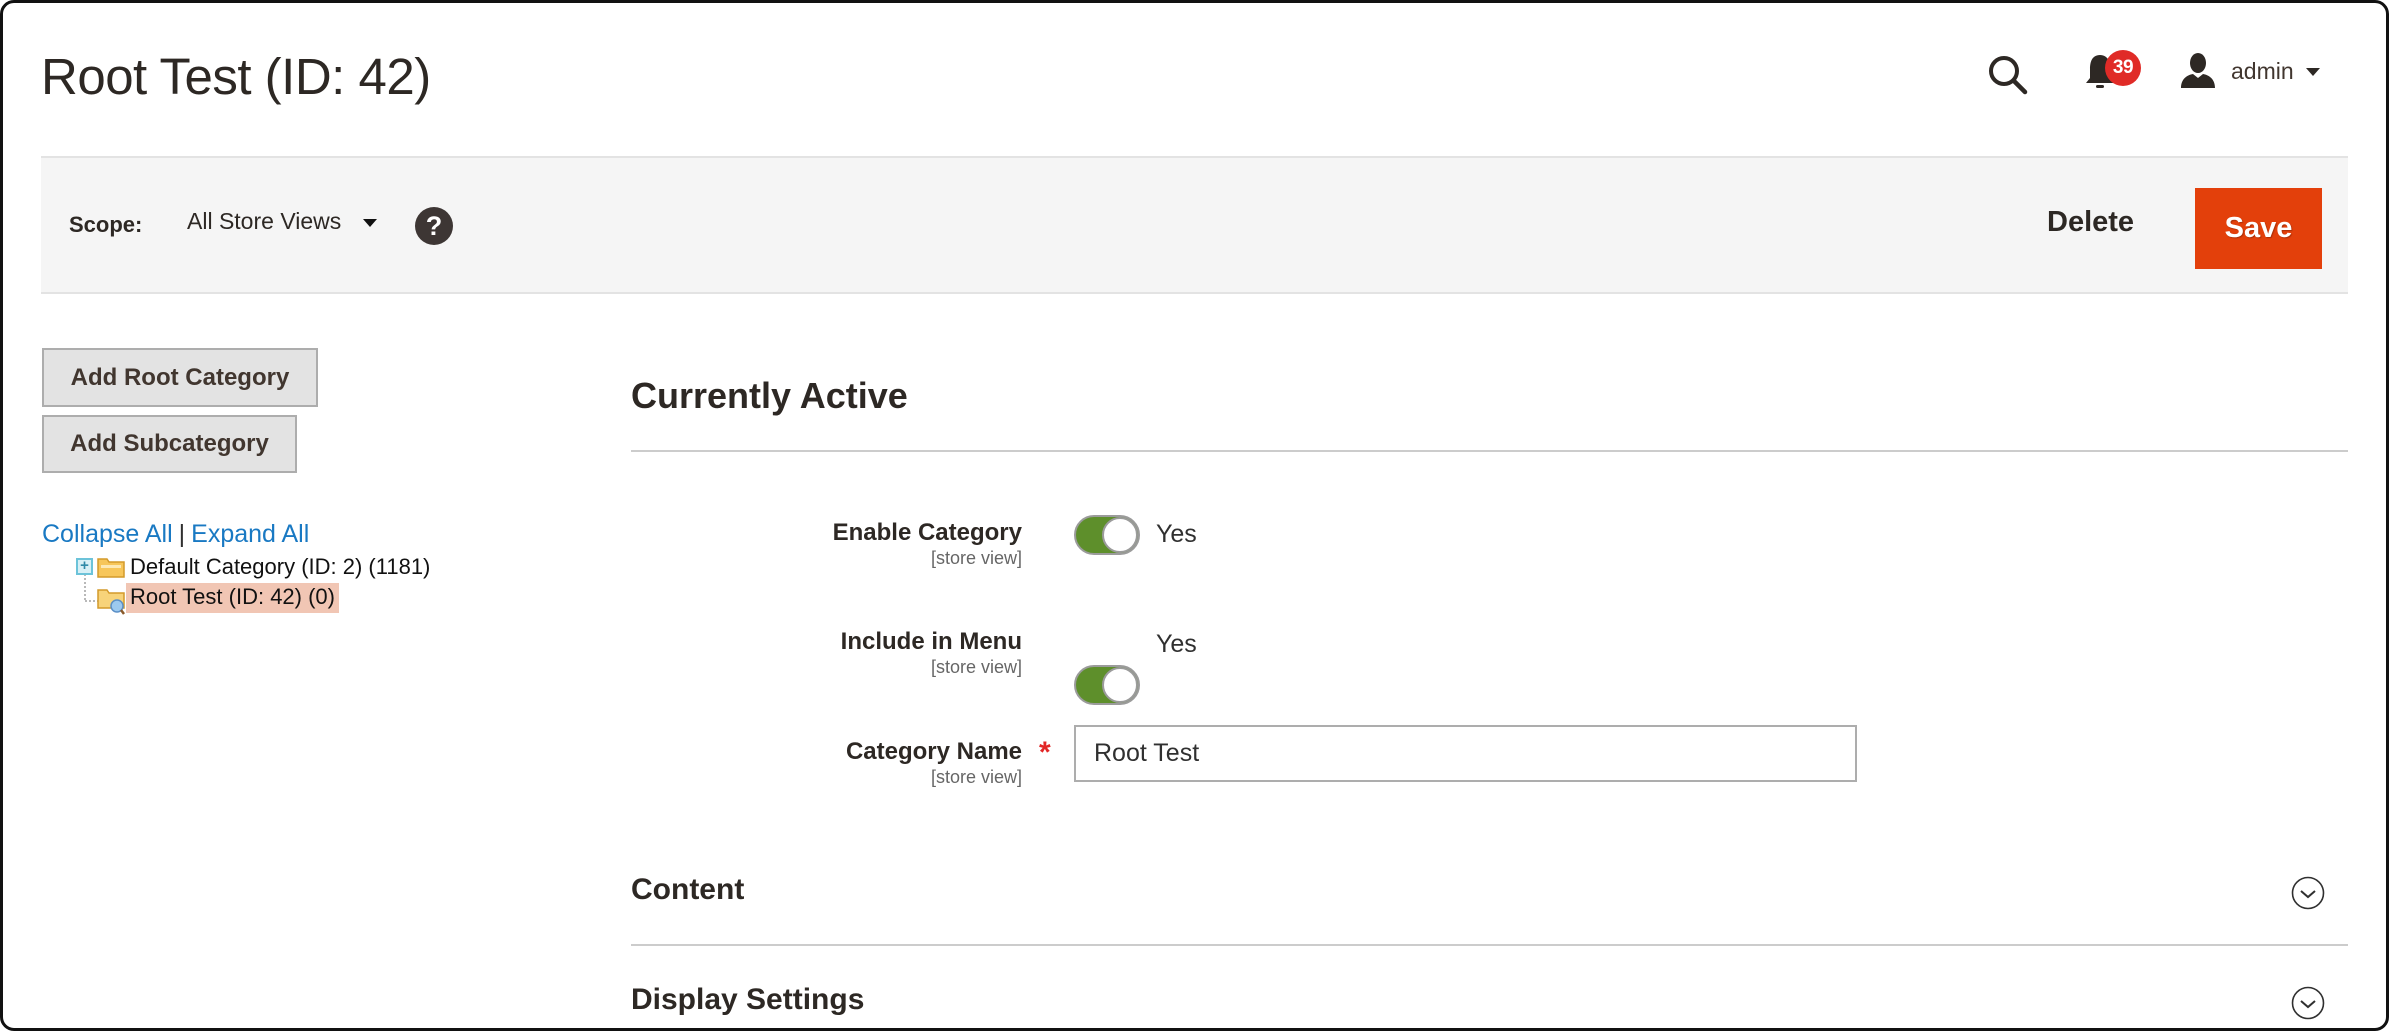  What do you see at coordinates (931, 641) in the screenshot?
I see `field-label-text: Include in Menu` at bounding box center [931, 641].